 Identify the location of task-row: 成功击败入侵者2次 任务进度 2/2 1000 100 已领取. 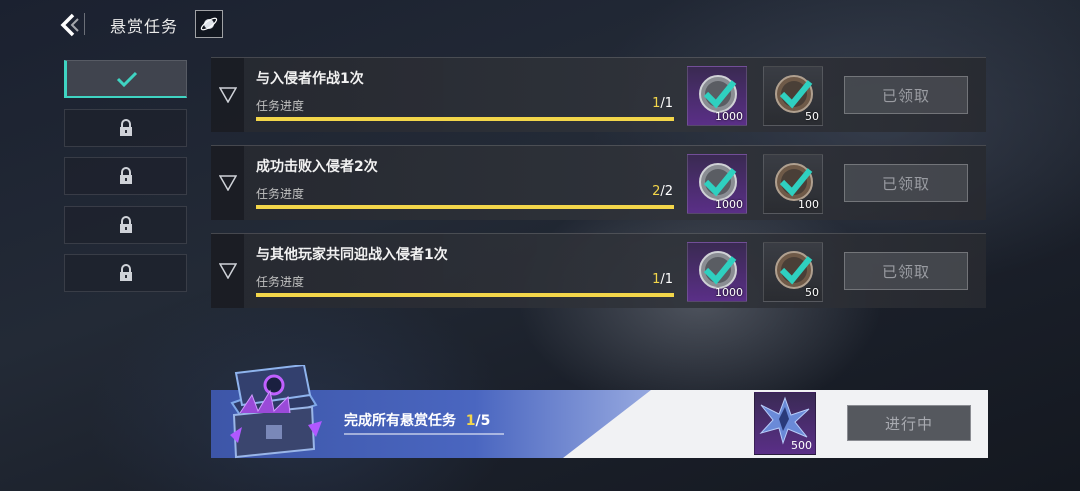
(598, 182).